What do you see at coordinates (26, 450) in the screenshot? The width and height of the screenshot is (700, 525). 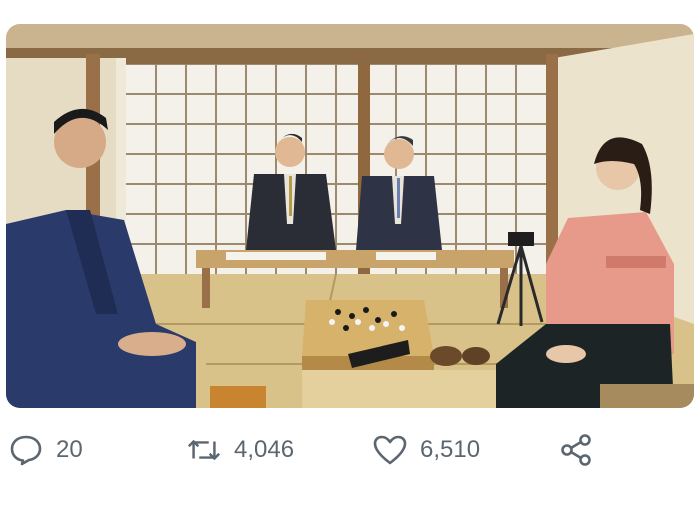 I see `speech-bubble-icon` at bounding box center [26, 450].